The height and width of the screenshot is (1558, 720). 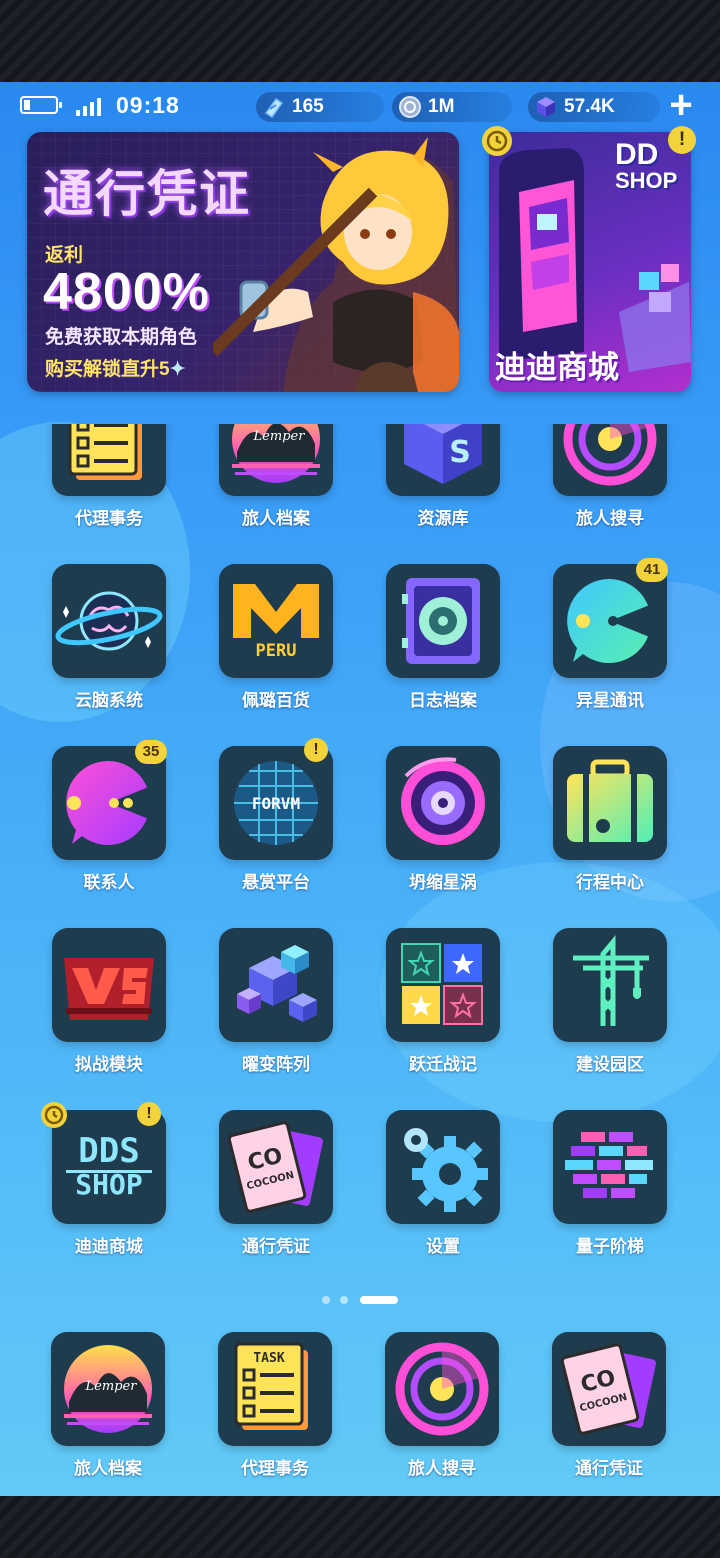 I want to click on ddshop-icon: DDS SHOP, so click(x=109, y=1166).